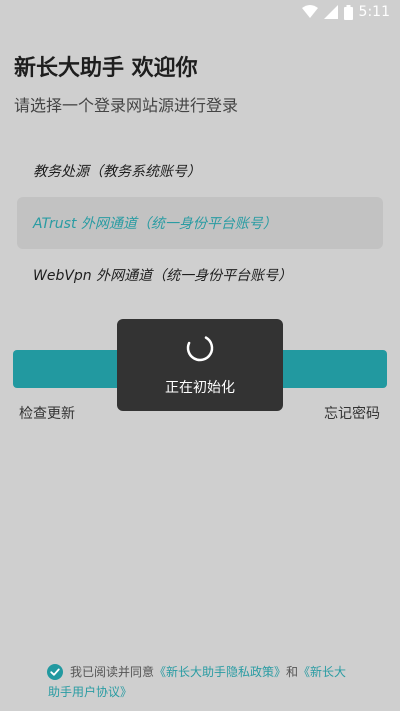 This screenshot has width=400, height=711. What do you see at coordinates (330, 12) in the screenshot?
I see `signal-icon` at bounding box center [330, 12].